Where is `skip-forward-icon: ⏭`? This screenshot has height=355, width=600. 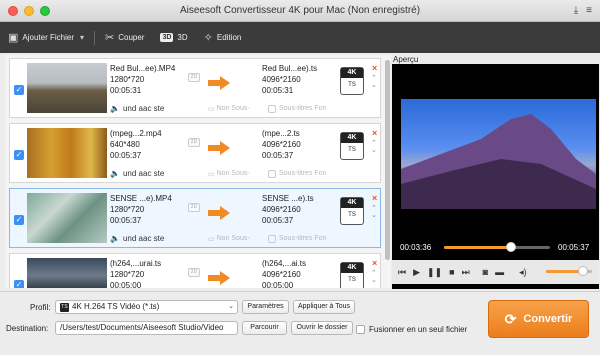
skip-forward-icon: ⏭ is located at coordinates (466, 272).